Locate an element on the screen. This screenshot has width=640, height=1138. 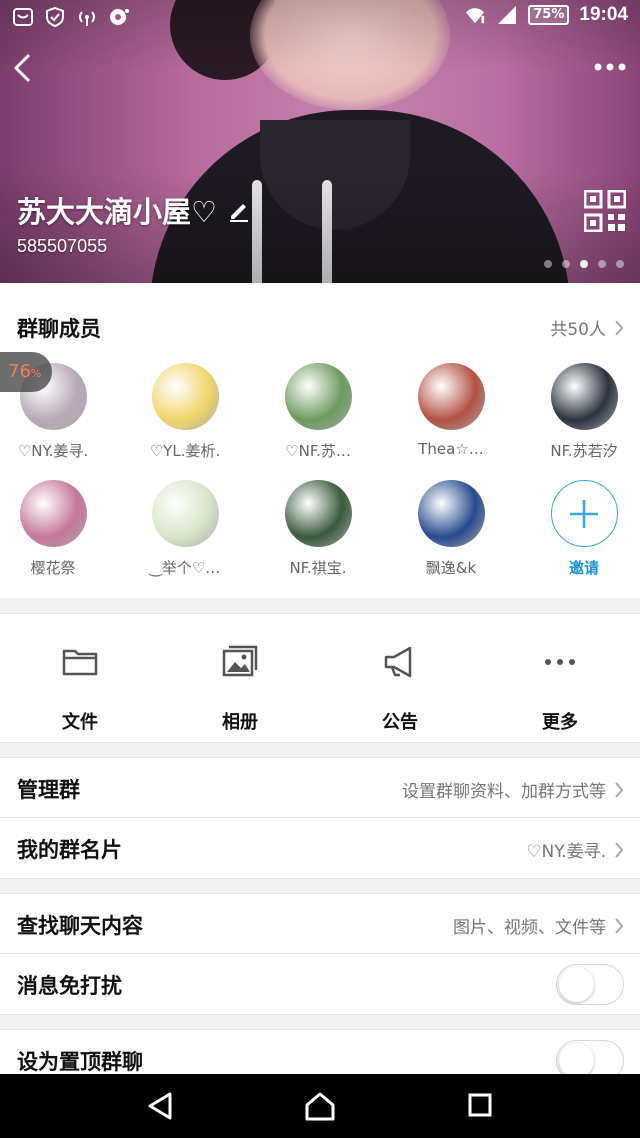
pin-row: 设为置顶群聊 is located at coordinates (320, 1051).